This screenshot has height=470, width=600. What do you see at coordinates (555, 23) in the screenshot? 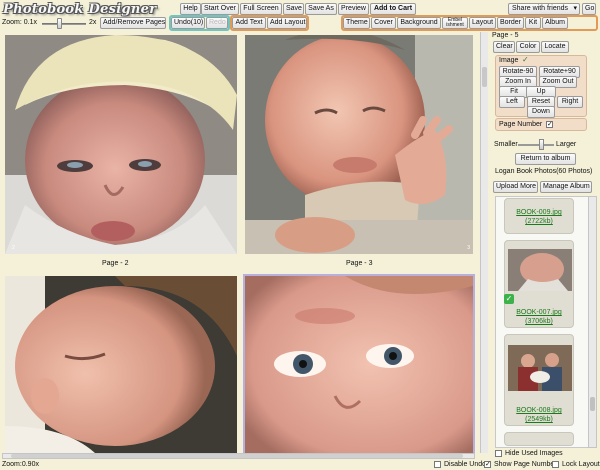
I see `tab-album: Album` at bounding box center [555, 23].